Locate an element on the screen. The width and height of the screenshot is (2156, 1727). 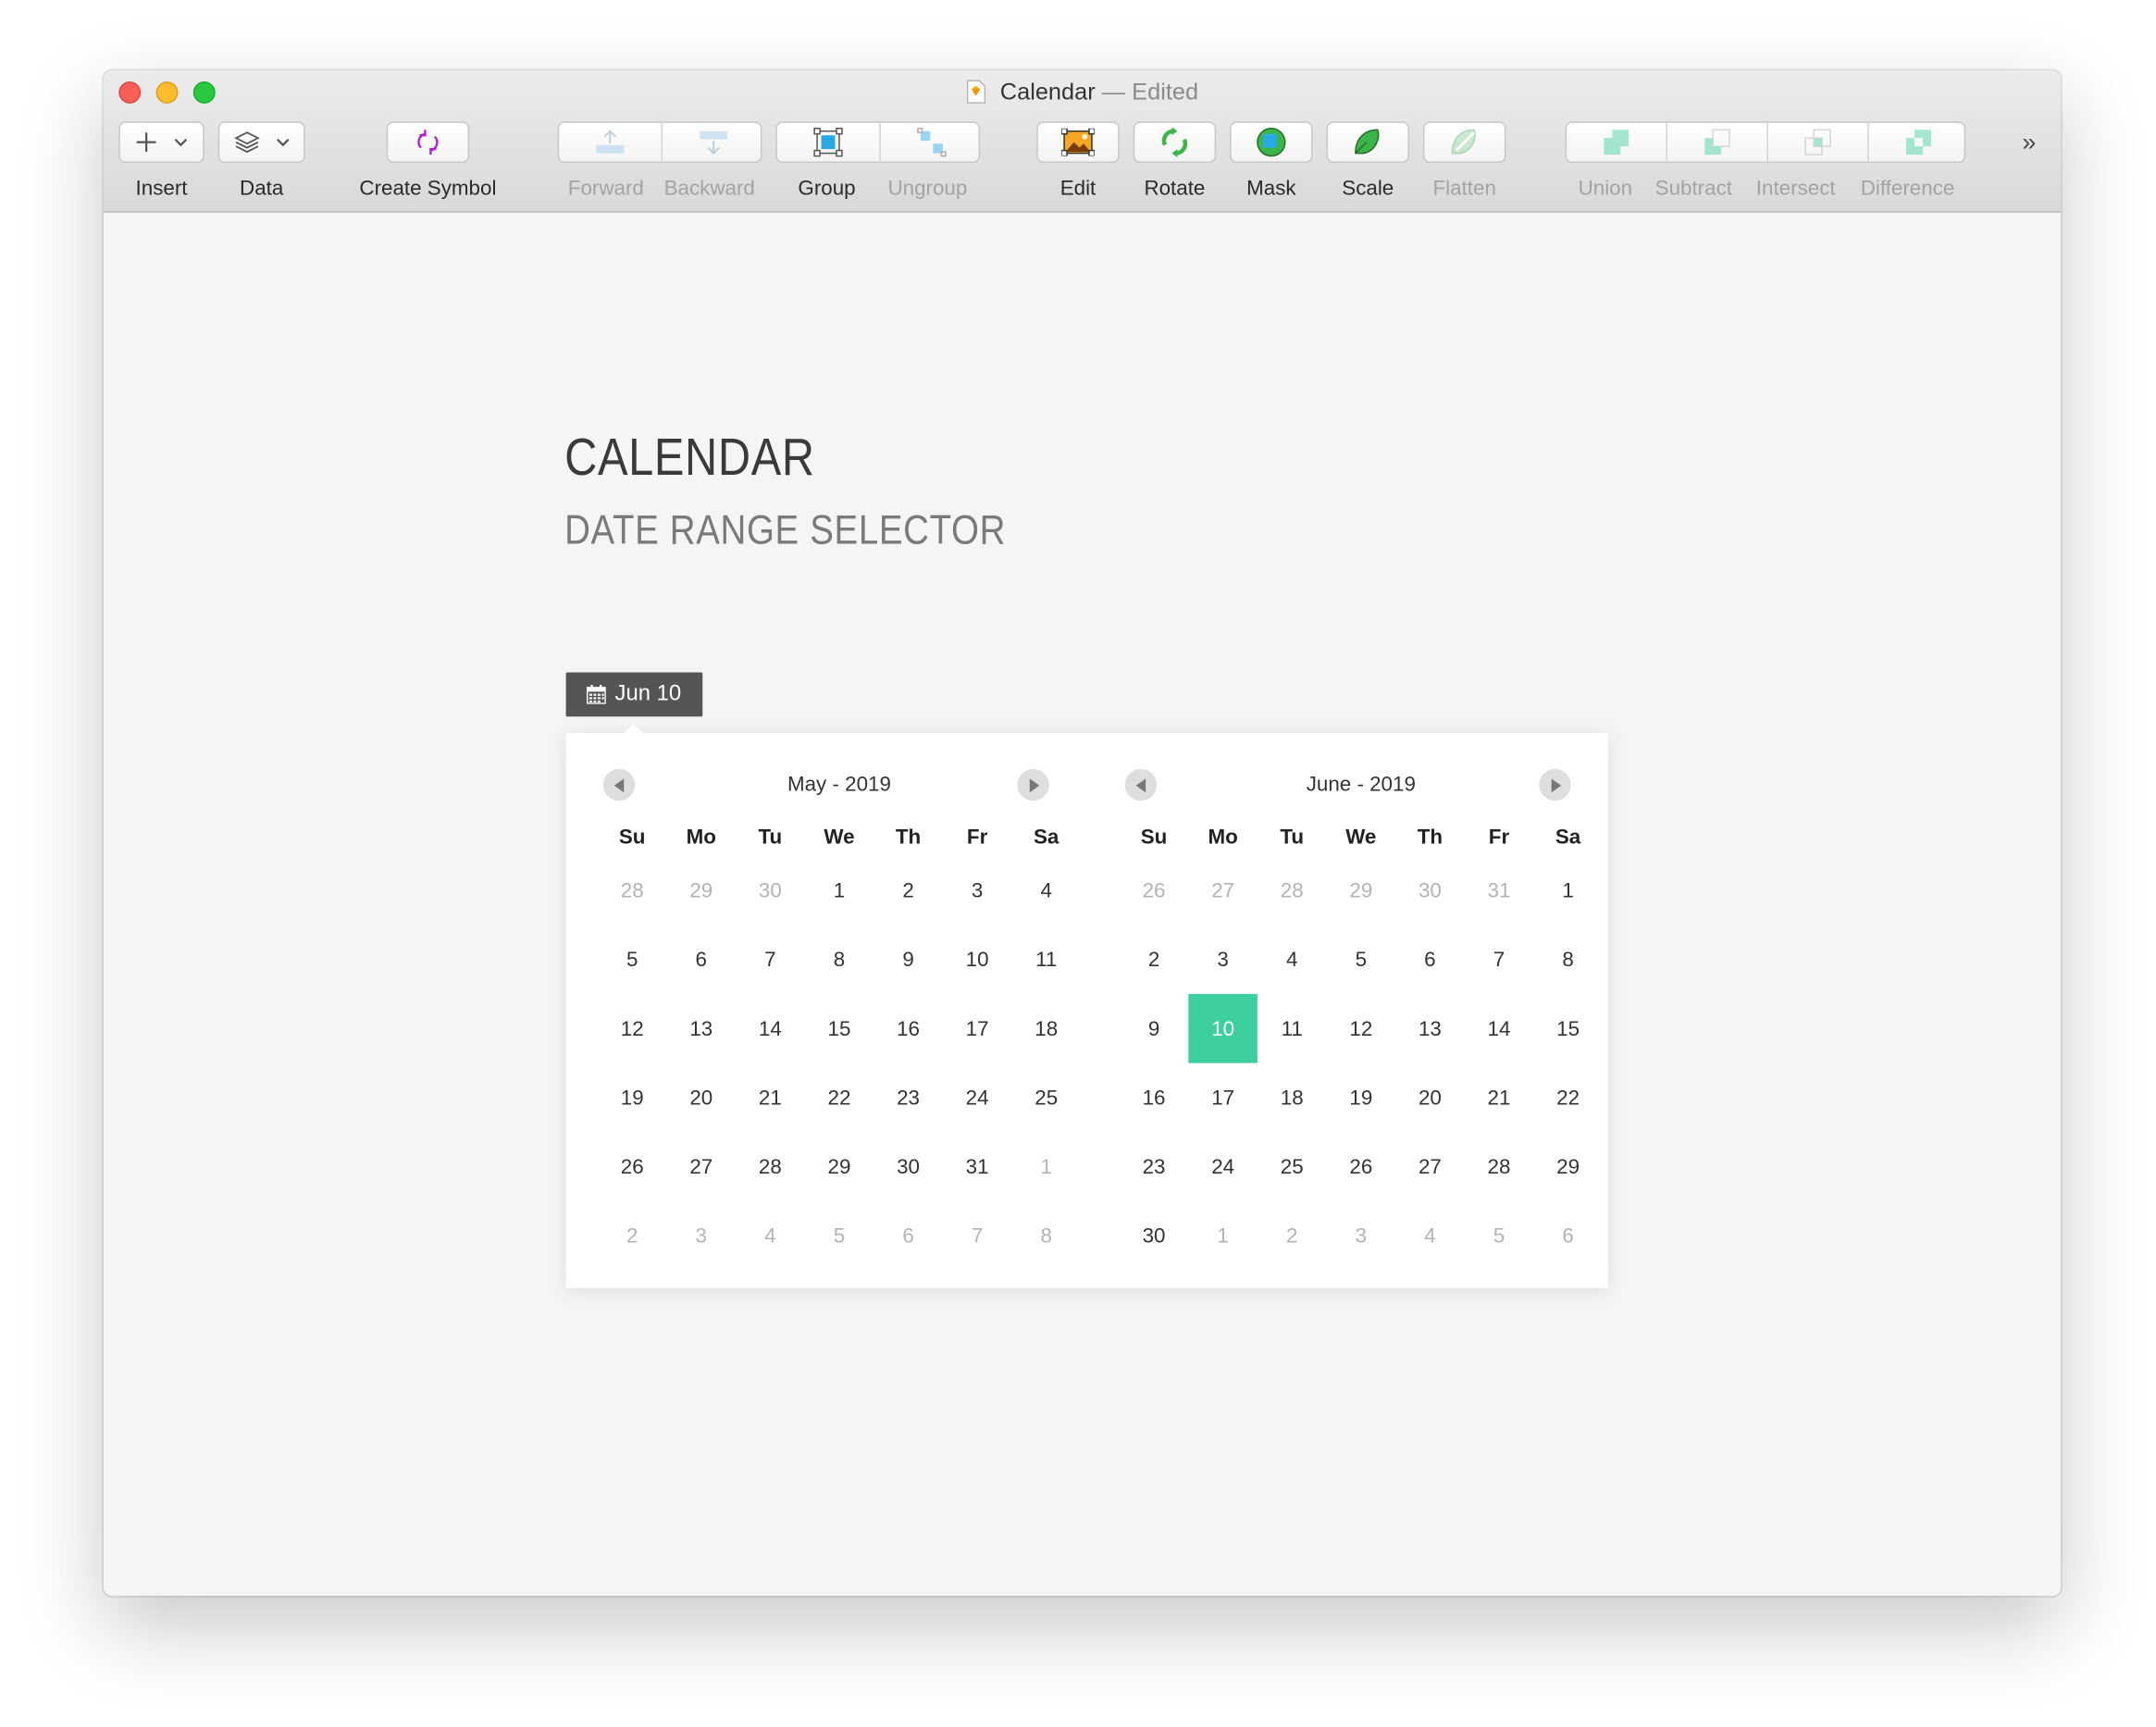
intersect-button is located at coordinates (1817, 143).